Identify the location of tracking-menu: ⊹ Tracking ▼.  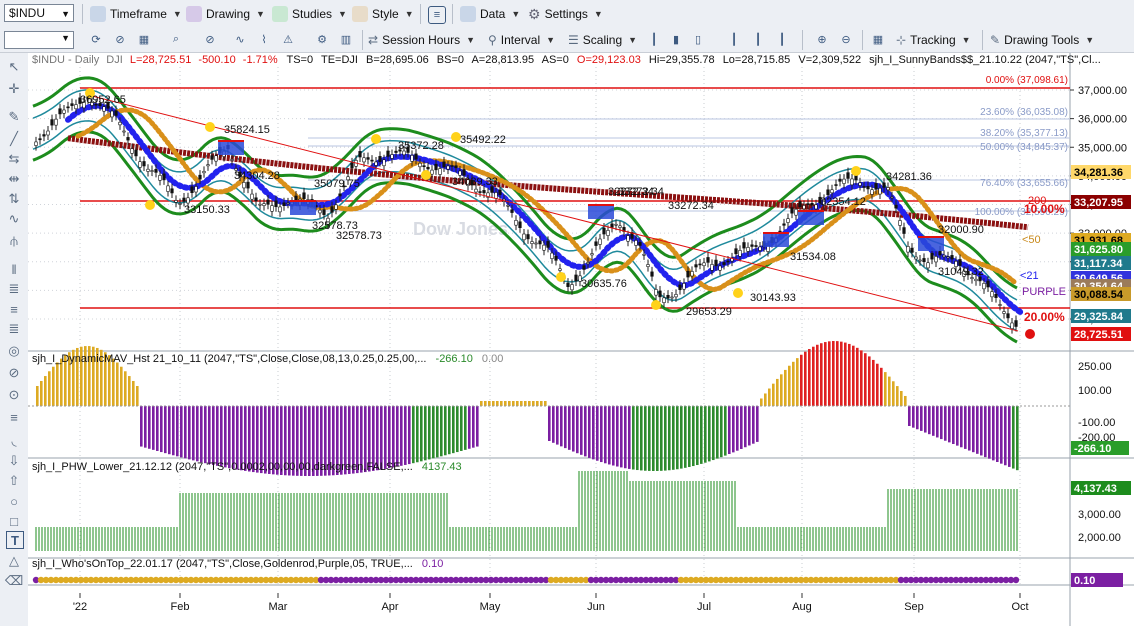
(933, 40).